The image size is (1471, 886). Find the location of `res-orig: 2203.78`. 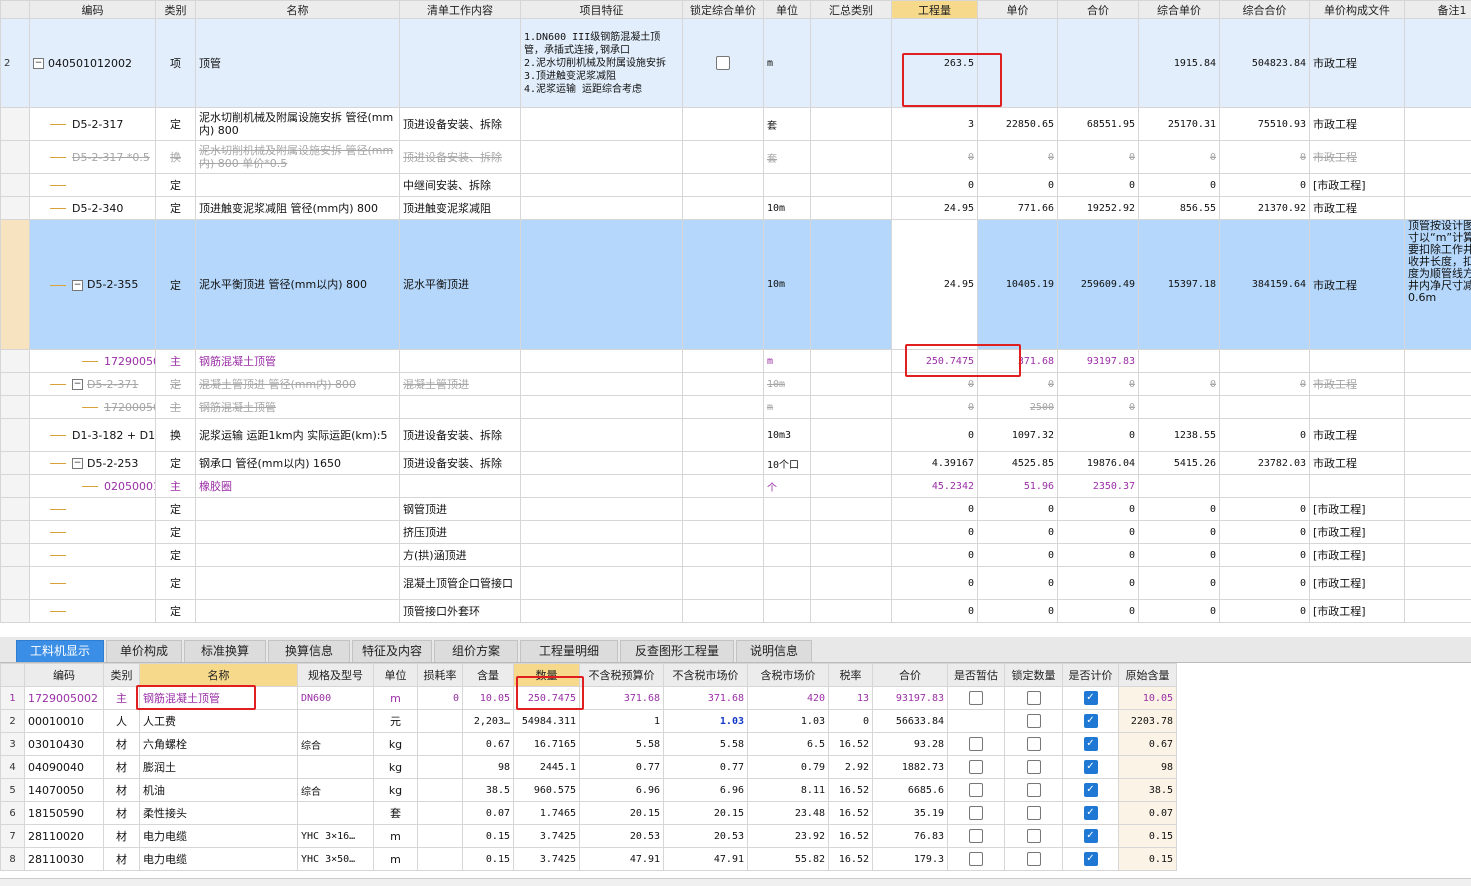

res-orig: 2203.78 is located at coordinates (1148, 721).